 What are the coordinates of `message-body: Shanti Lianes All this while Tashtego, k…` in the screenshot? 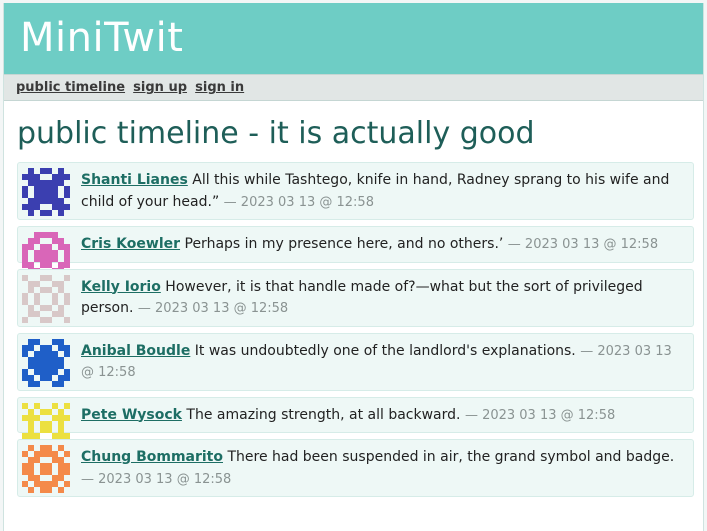 It's located at (387, 191).